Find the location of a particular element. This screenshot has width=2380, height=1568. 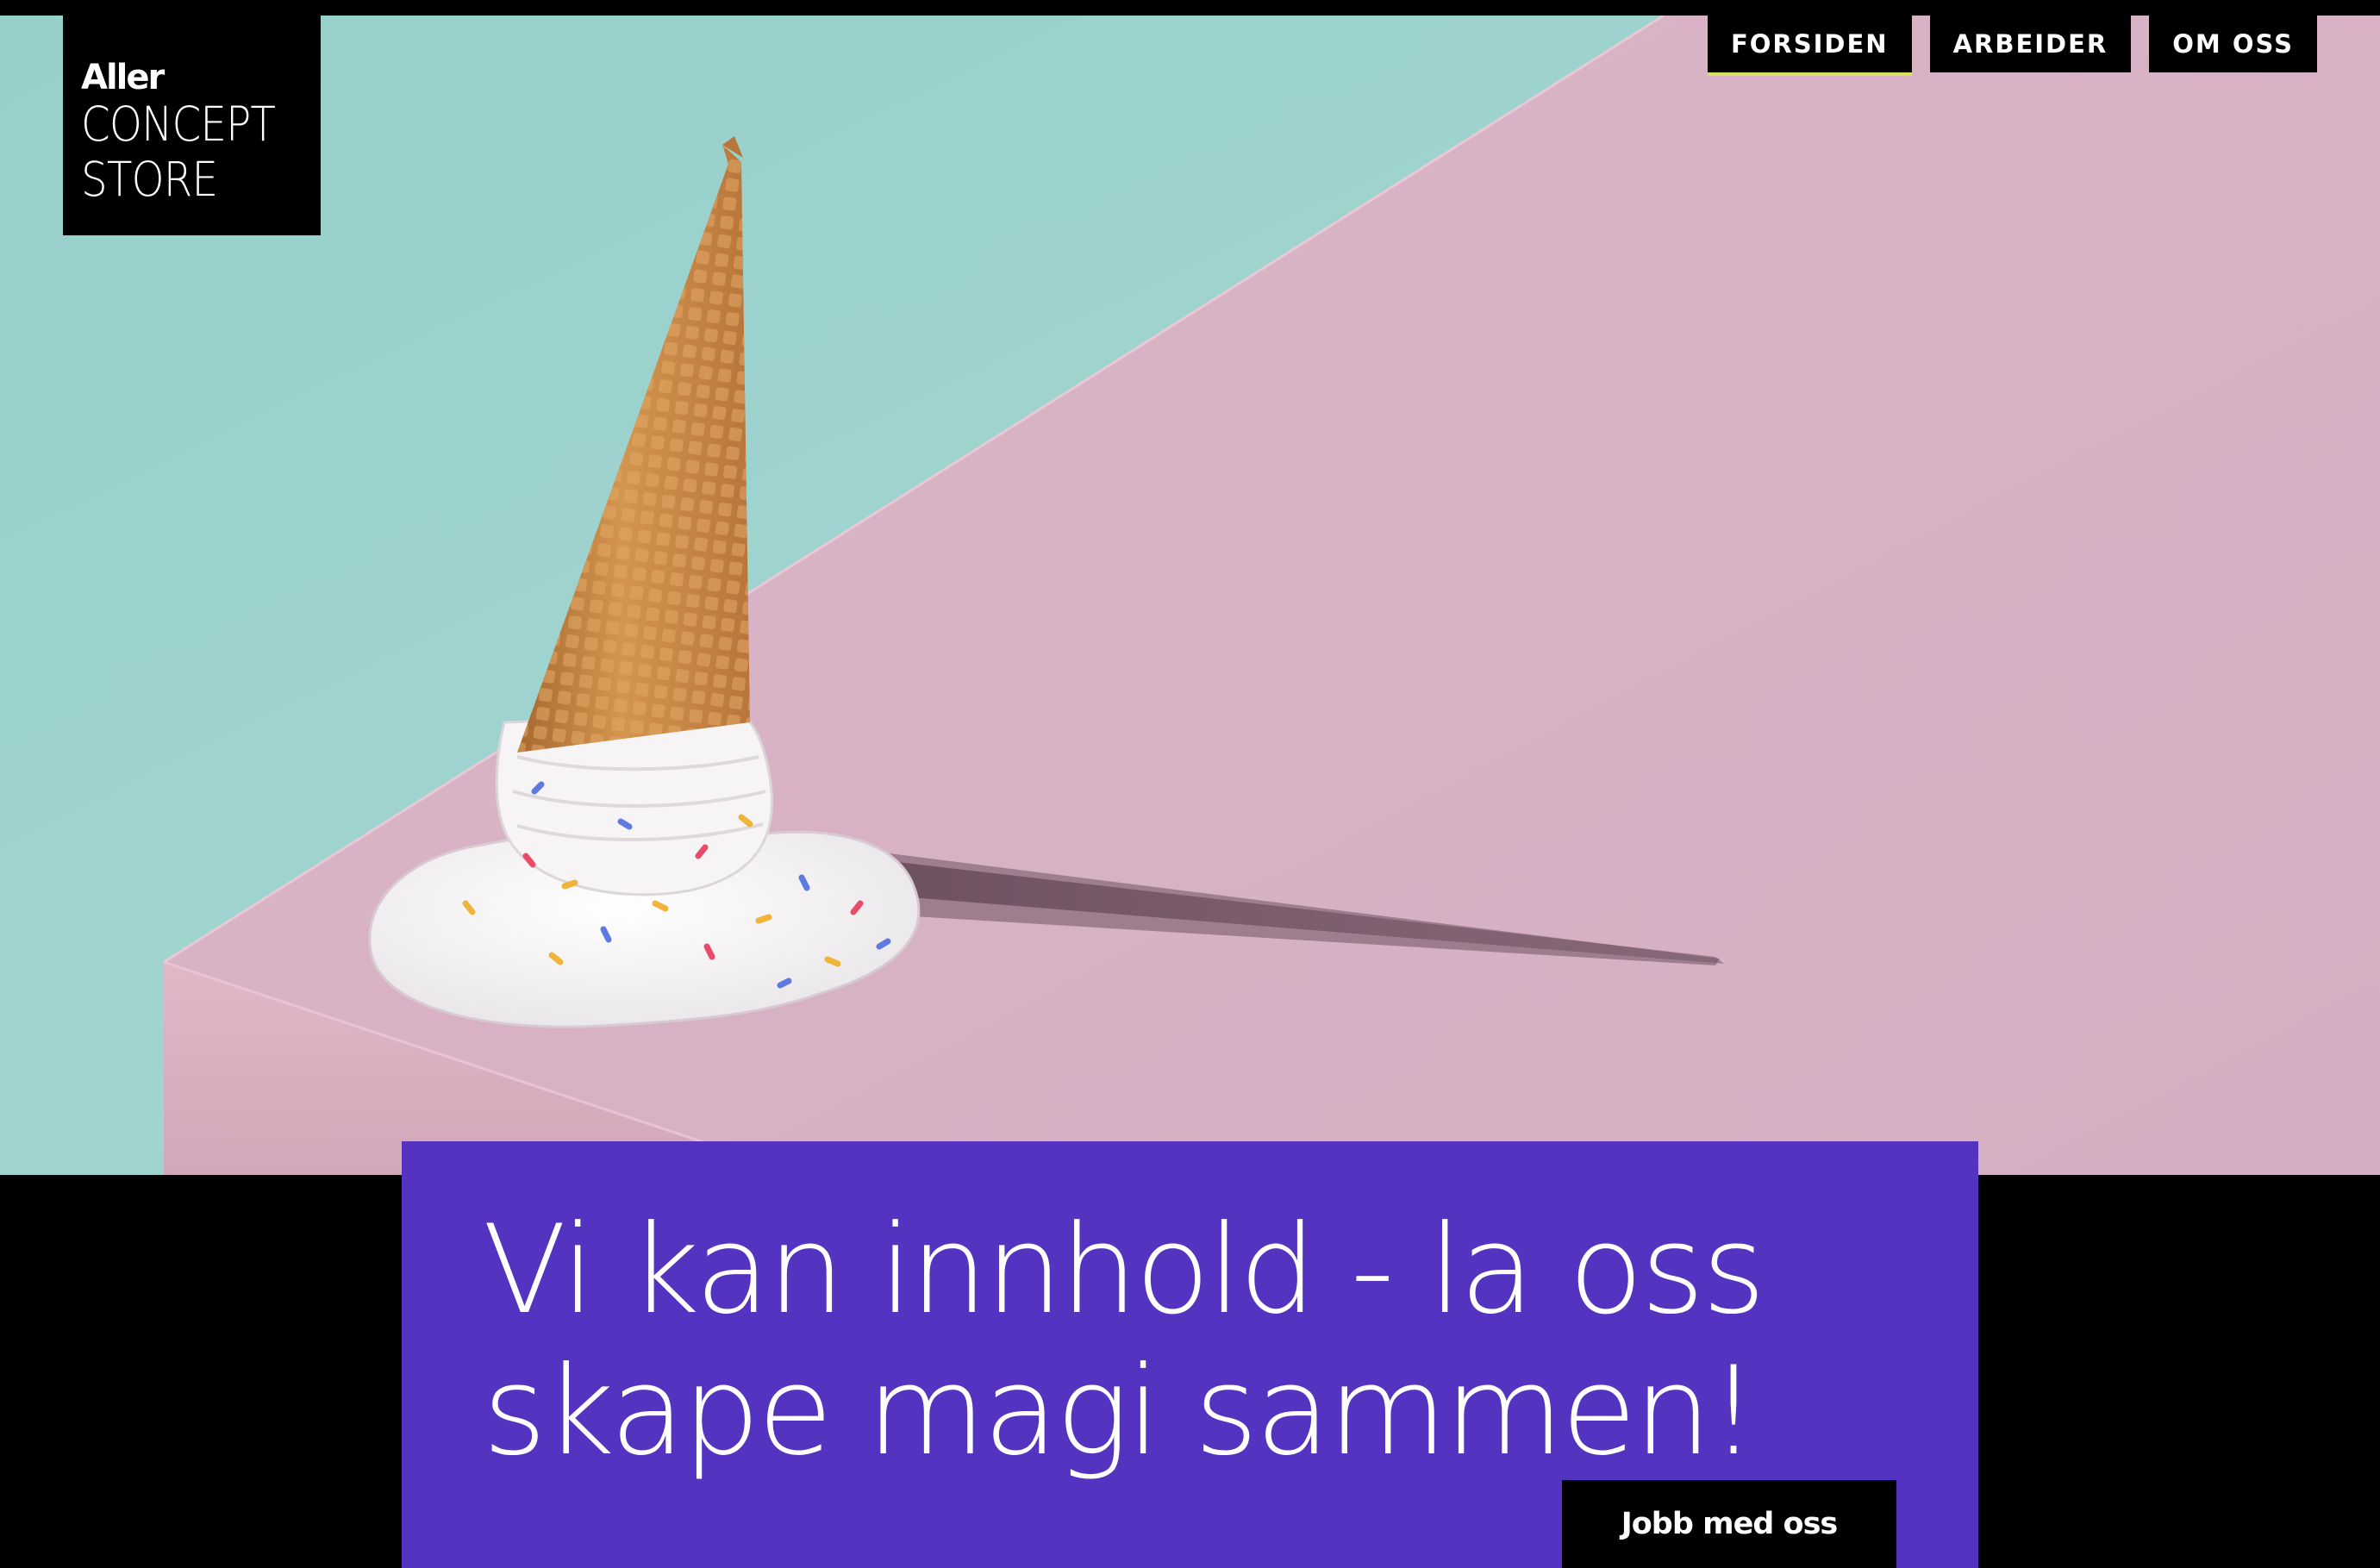

logo-line-concept: CONCEPT is located at coordinates (179, 124).